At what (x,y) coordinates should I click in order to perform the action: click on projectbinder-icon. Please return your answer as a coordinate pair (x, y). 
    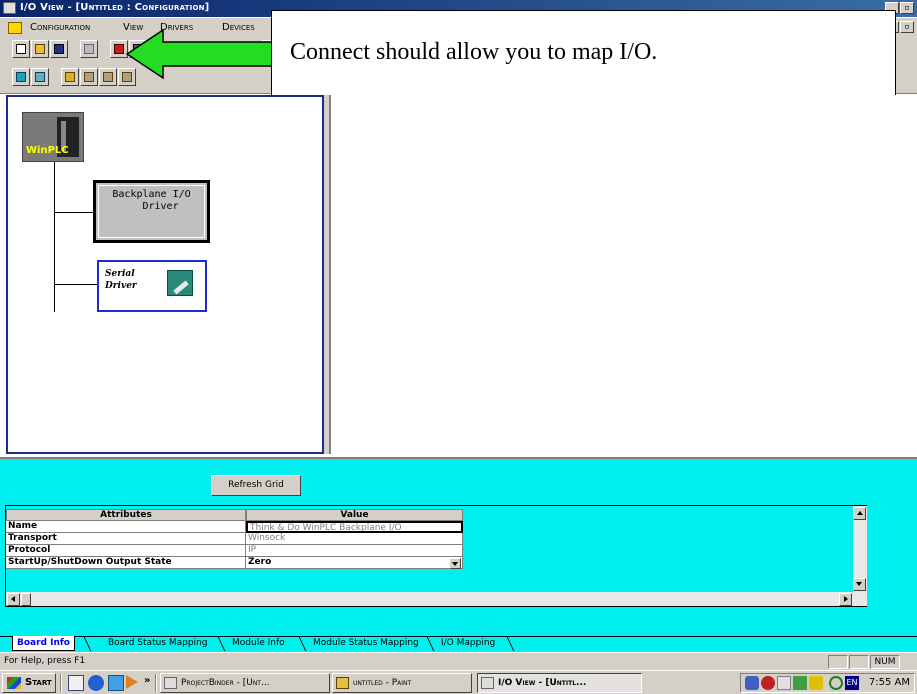
    Looking at the image, I should click on (170, 683).